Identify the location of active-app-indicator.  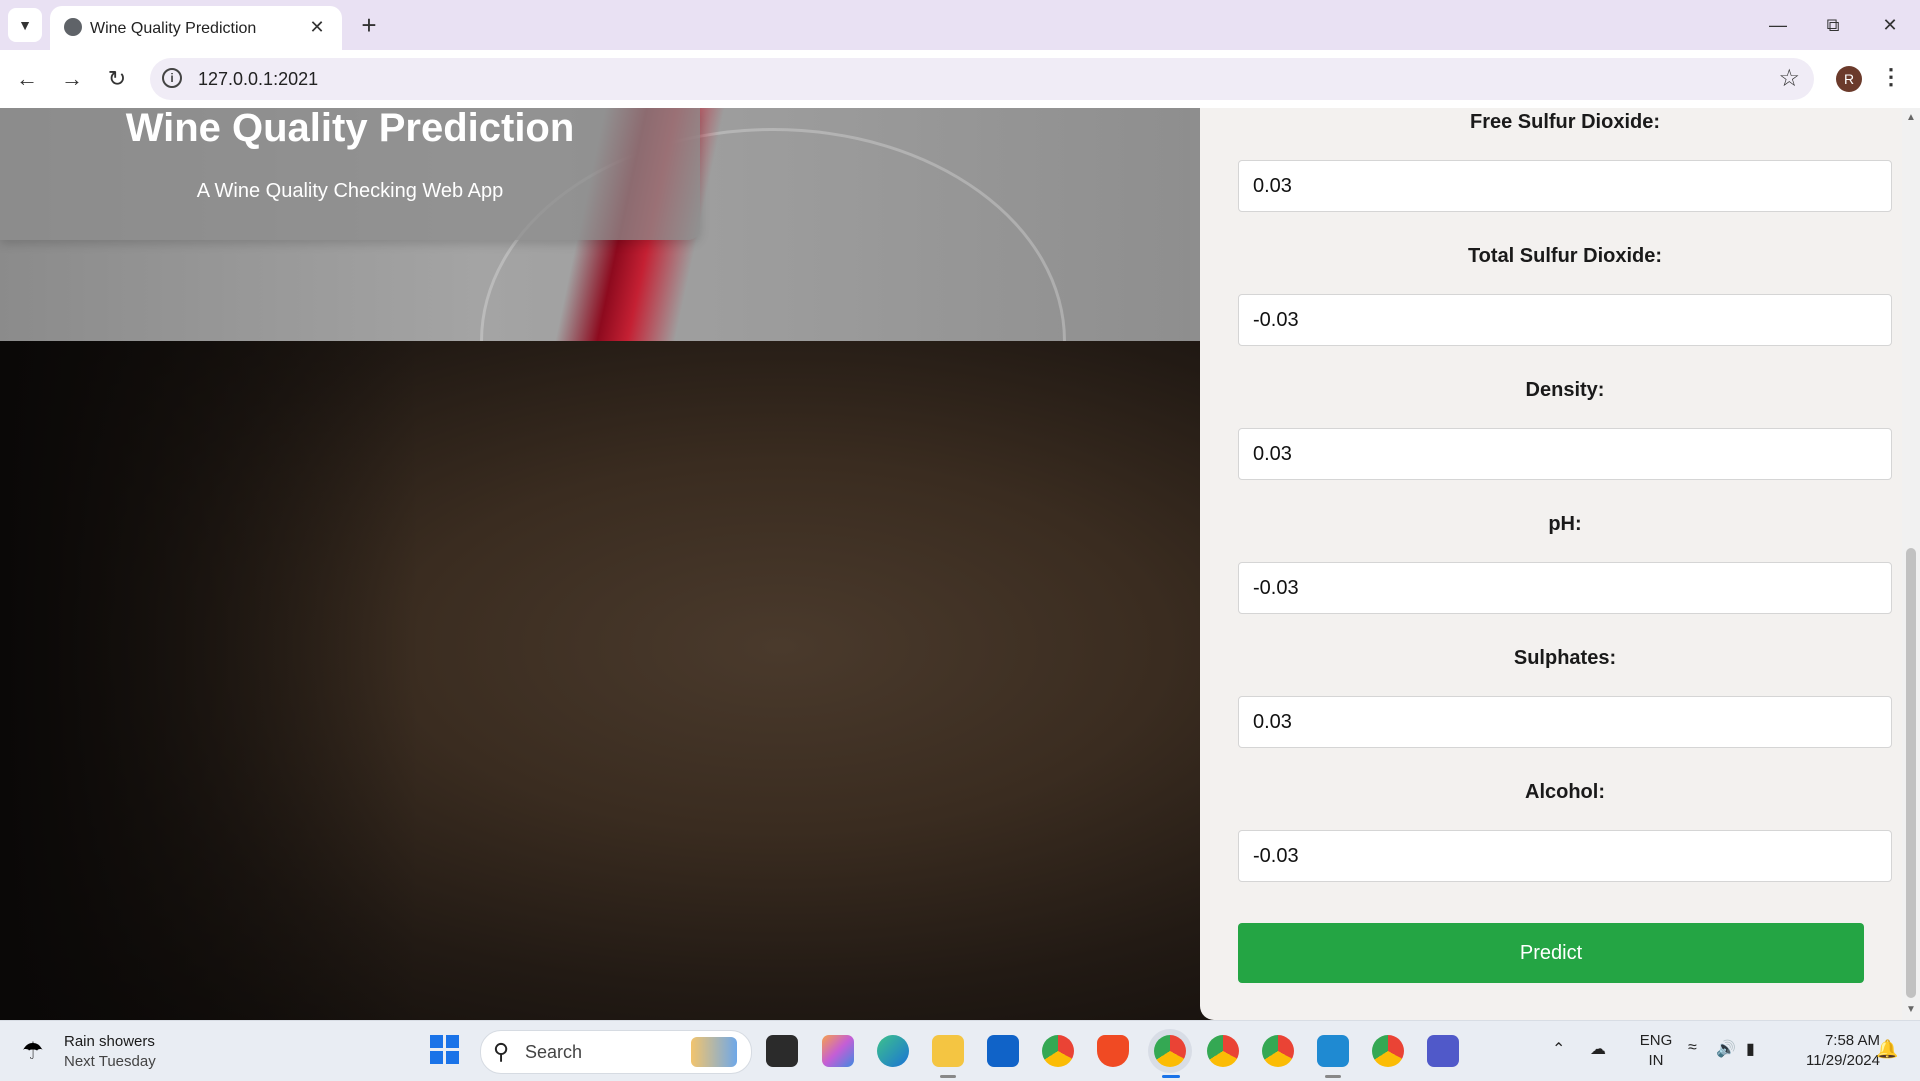
(1171, 1076).